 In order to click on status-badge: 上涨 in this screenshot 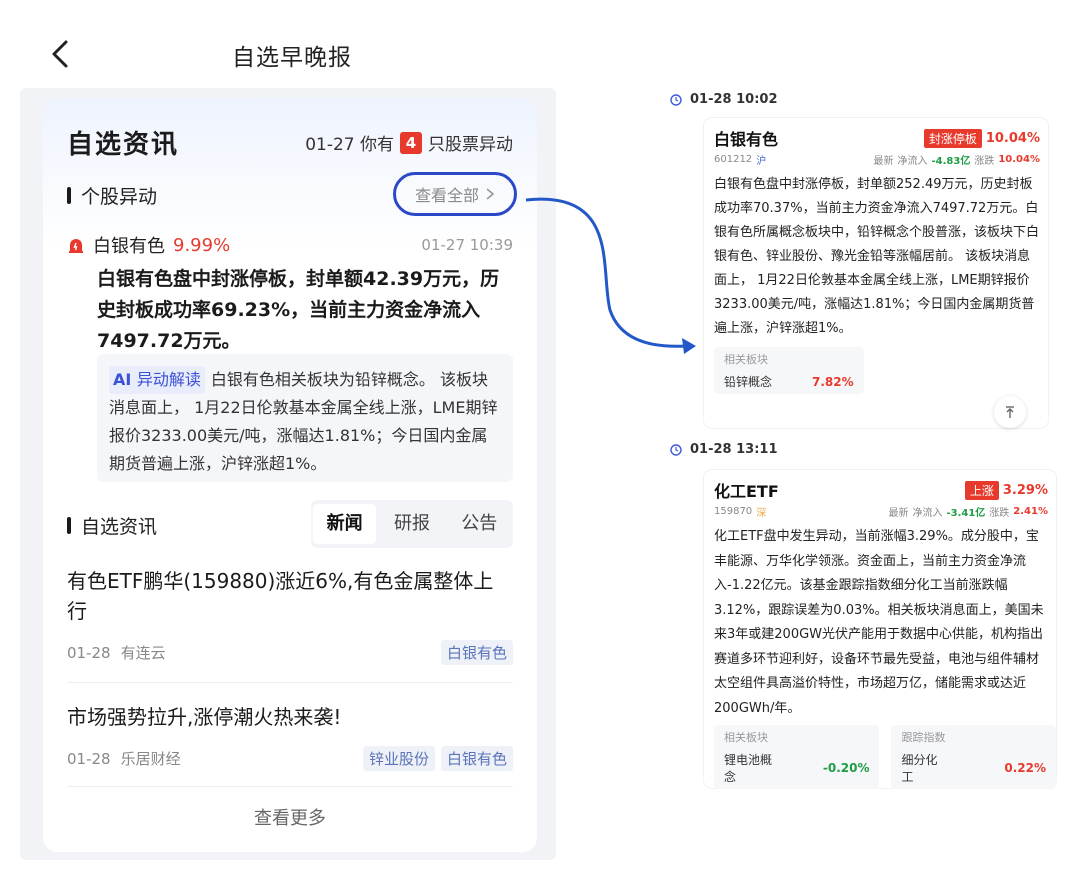, I will do `click(981, 490)`.